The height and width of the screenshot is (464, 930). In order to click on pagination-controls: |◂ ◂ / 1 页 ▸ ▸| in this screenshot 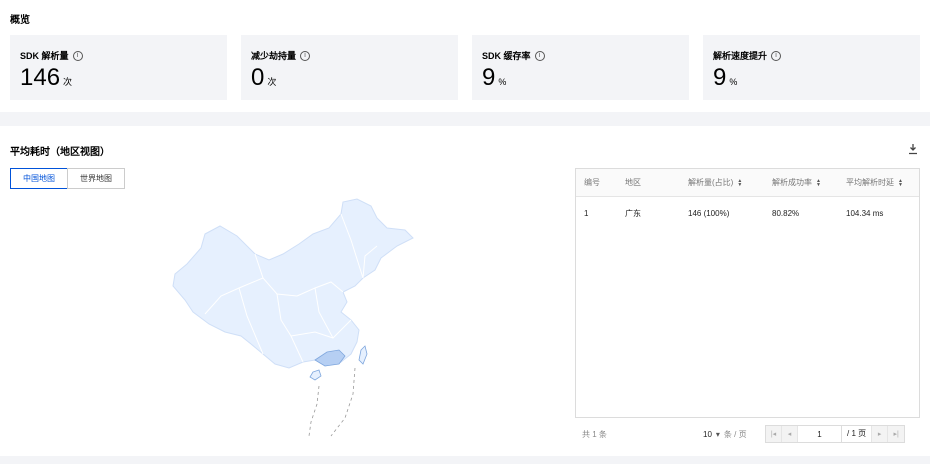, I will do `click(835, 434)`.